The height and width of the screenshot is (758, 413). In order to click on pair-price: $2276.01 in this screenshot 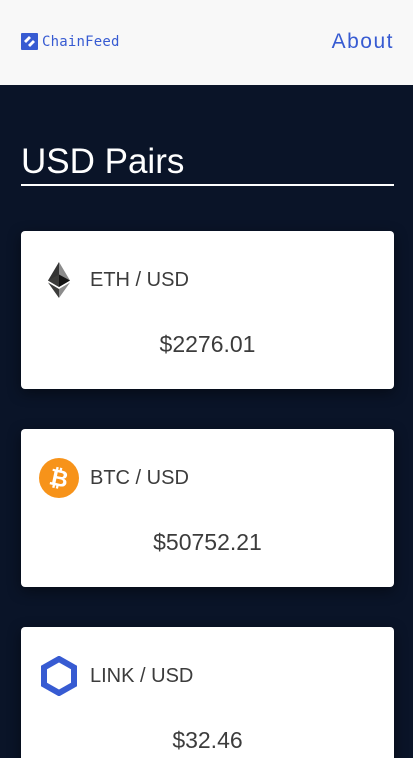, I will do `click(207, 344)`.